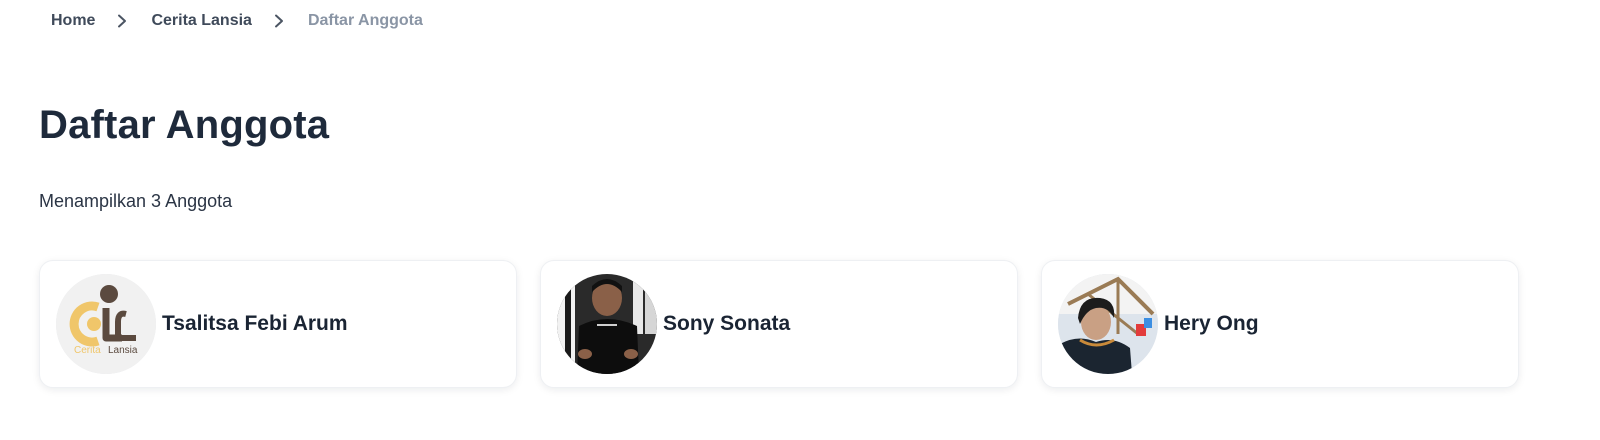  What do you see at coordinates (201, 21) in the screenshot?
I see `breadcrumb-cerita-lansia-link: Cerita Lansia` at bounding box center [201, 21].